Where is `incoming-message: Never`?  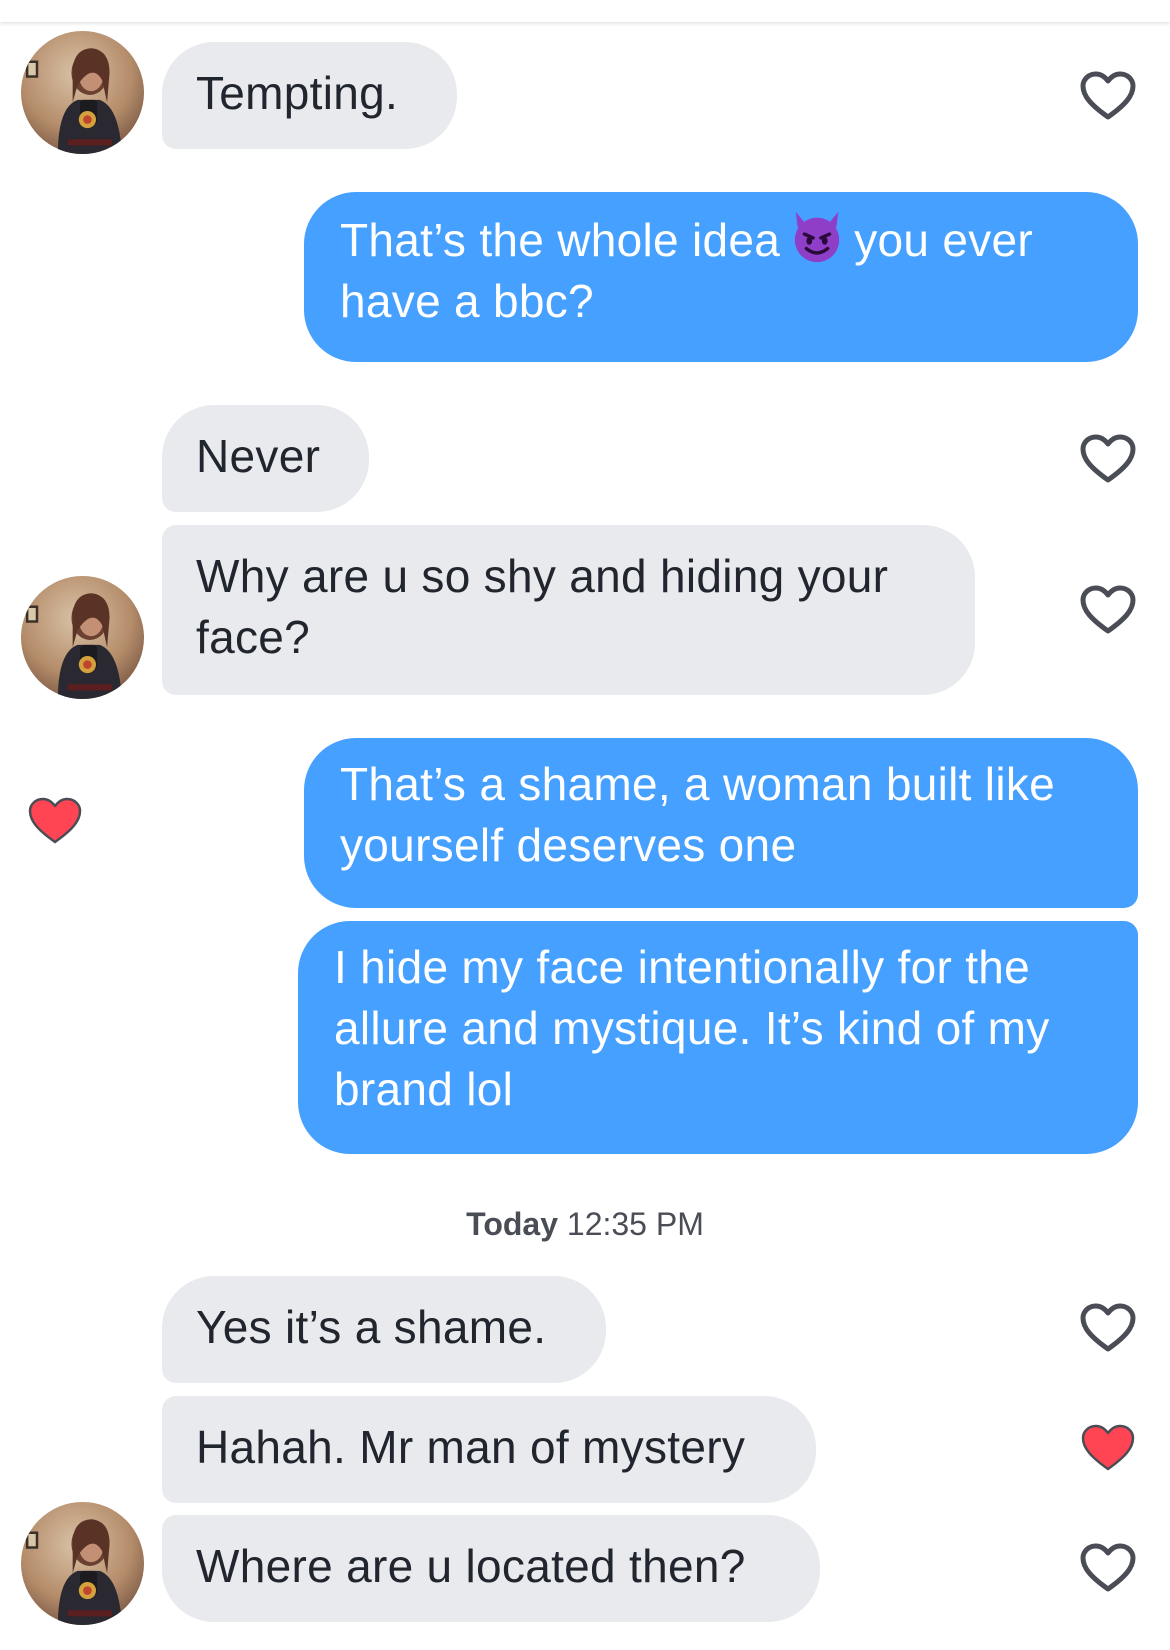
incoming-message: Never is located at coordinates (265, 458).